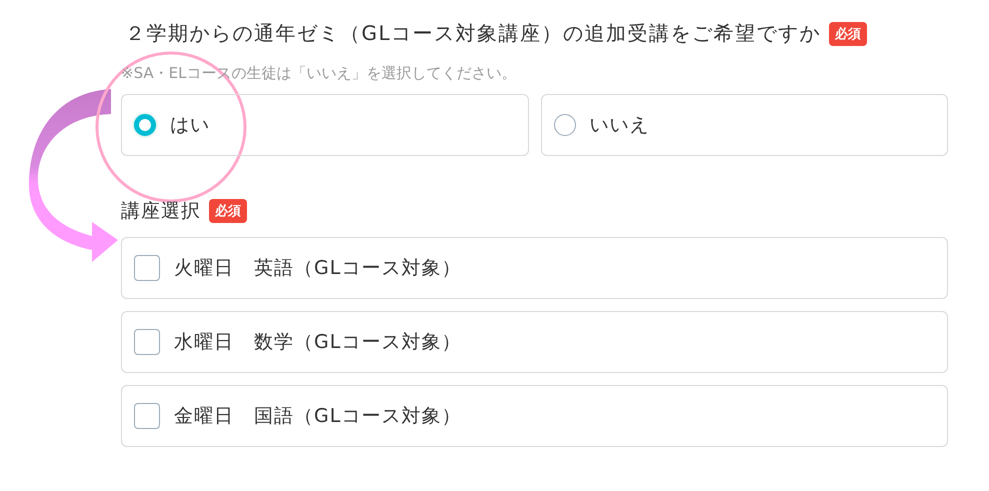  What do you see at coordinates (473, 33) in the screenshot?
I see `question-label: ２学期からの通年ゼミ（GLコース対象講座）の追加受講をご希望ですか` at bounding box center [473, 33].